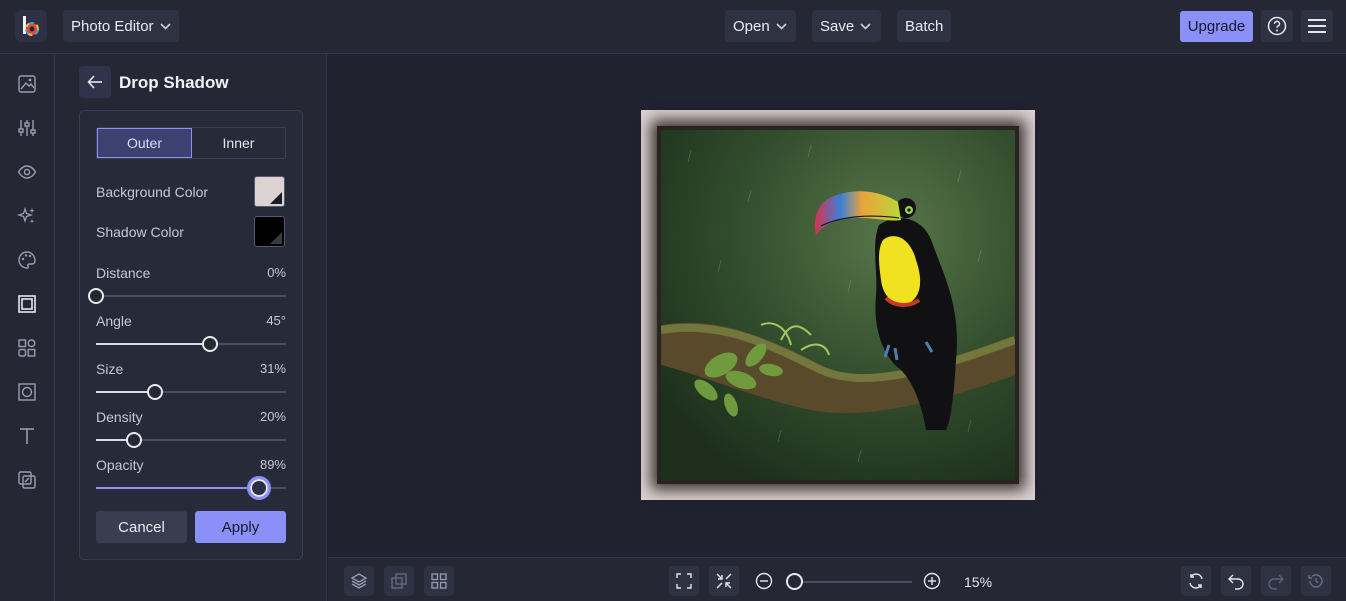 Image resolution: width=1346 pixels, height=601 pixels. Describe the element at coordinates (27, 392) in the screenshot. I see `overlay-icon` at that location.